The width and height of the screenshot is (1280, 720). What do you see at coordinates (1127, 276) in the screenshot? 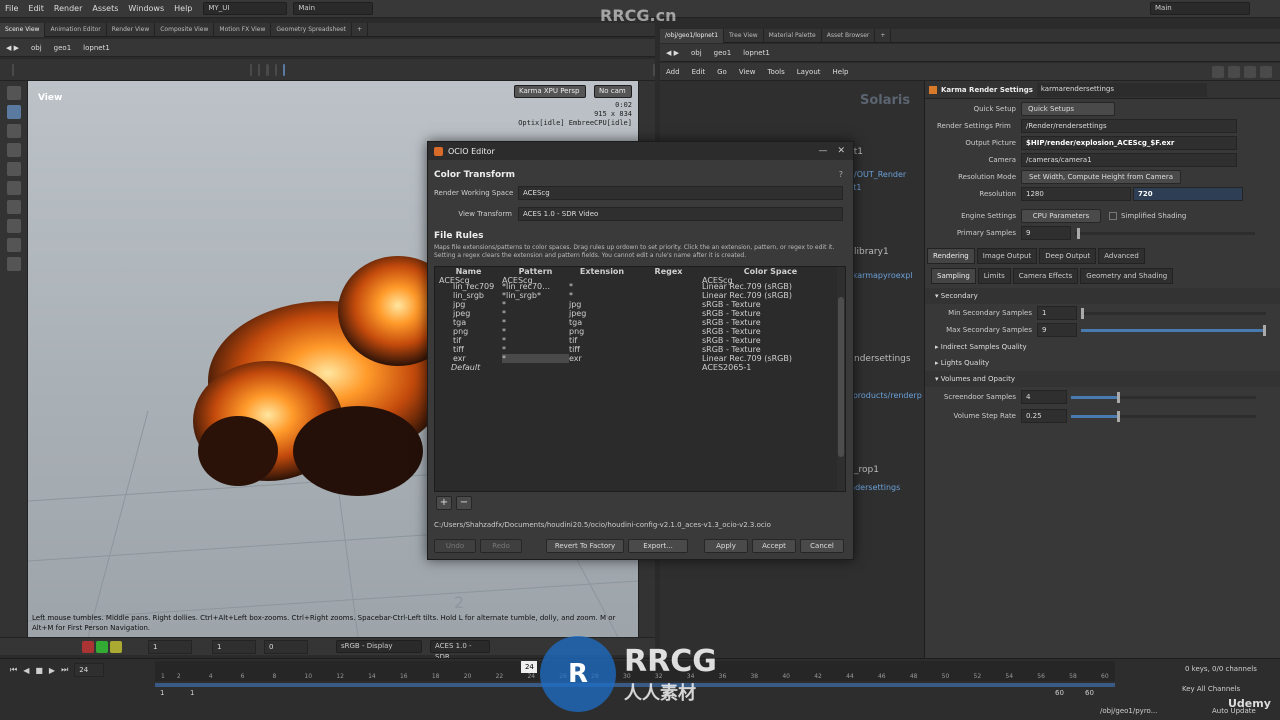
I see `tab-geometry-shading: Geometry and Shading` at bounding box center [1127, 276].